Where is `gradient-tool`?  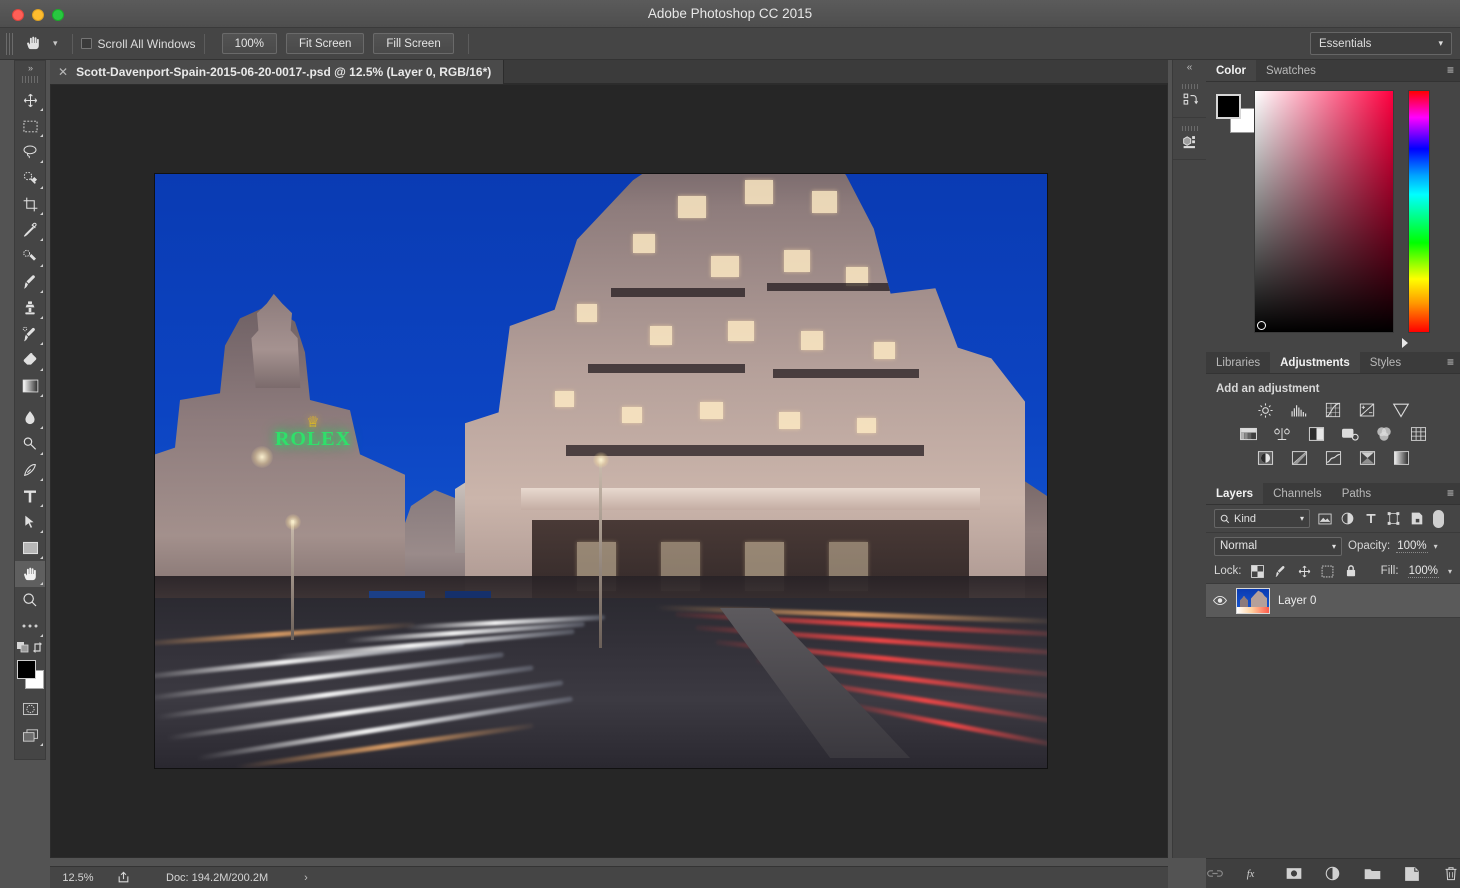
gradient-tool is located at coordinates (30, 386).